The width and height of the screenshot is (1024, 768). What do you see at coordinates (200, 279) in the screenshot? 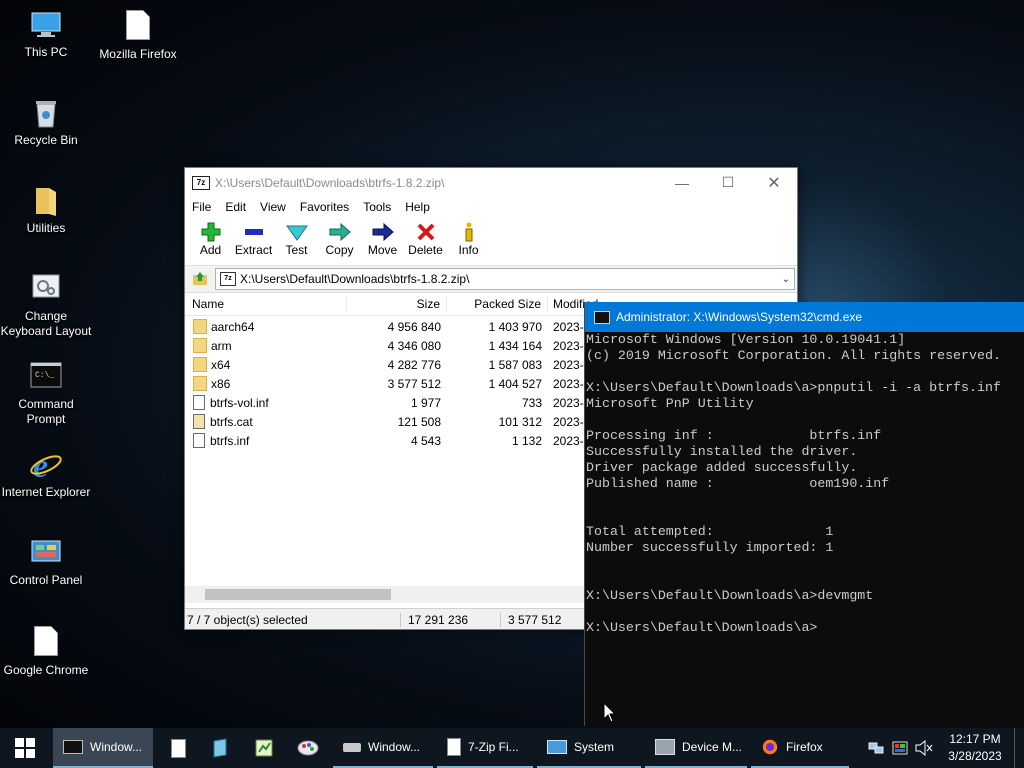
I see `folder-up-icon` at bounding box center [200, 279].